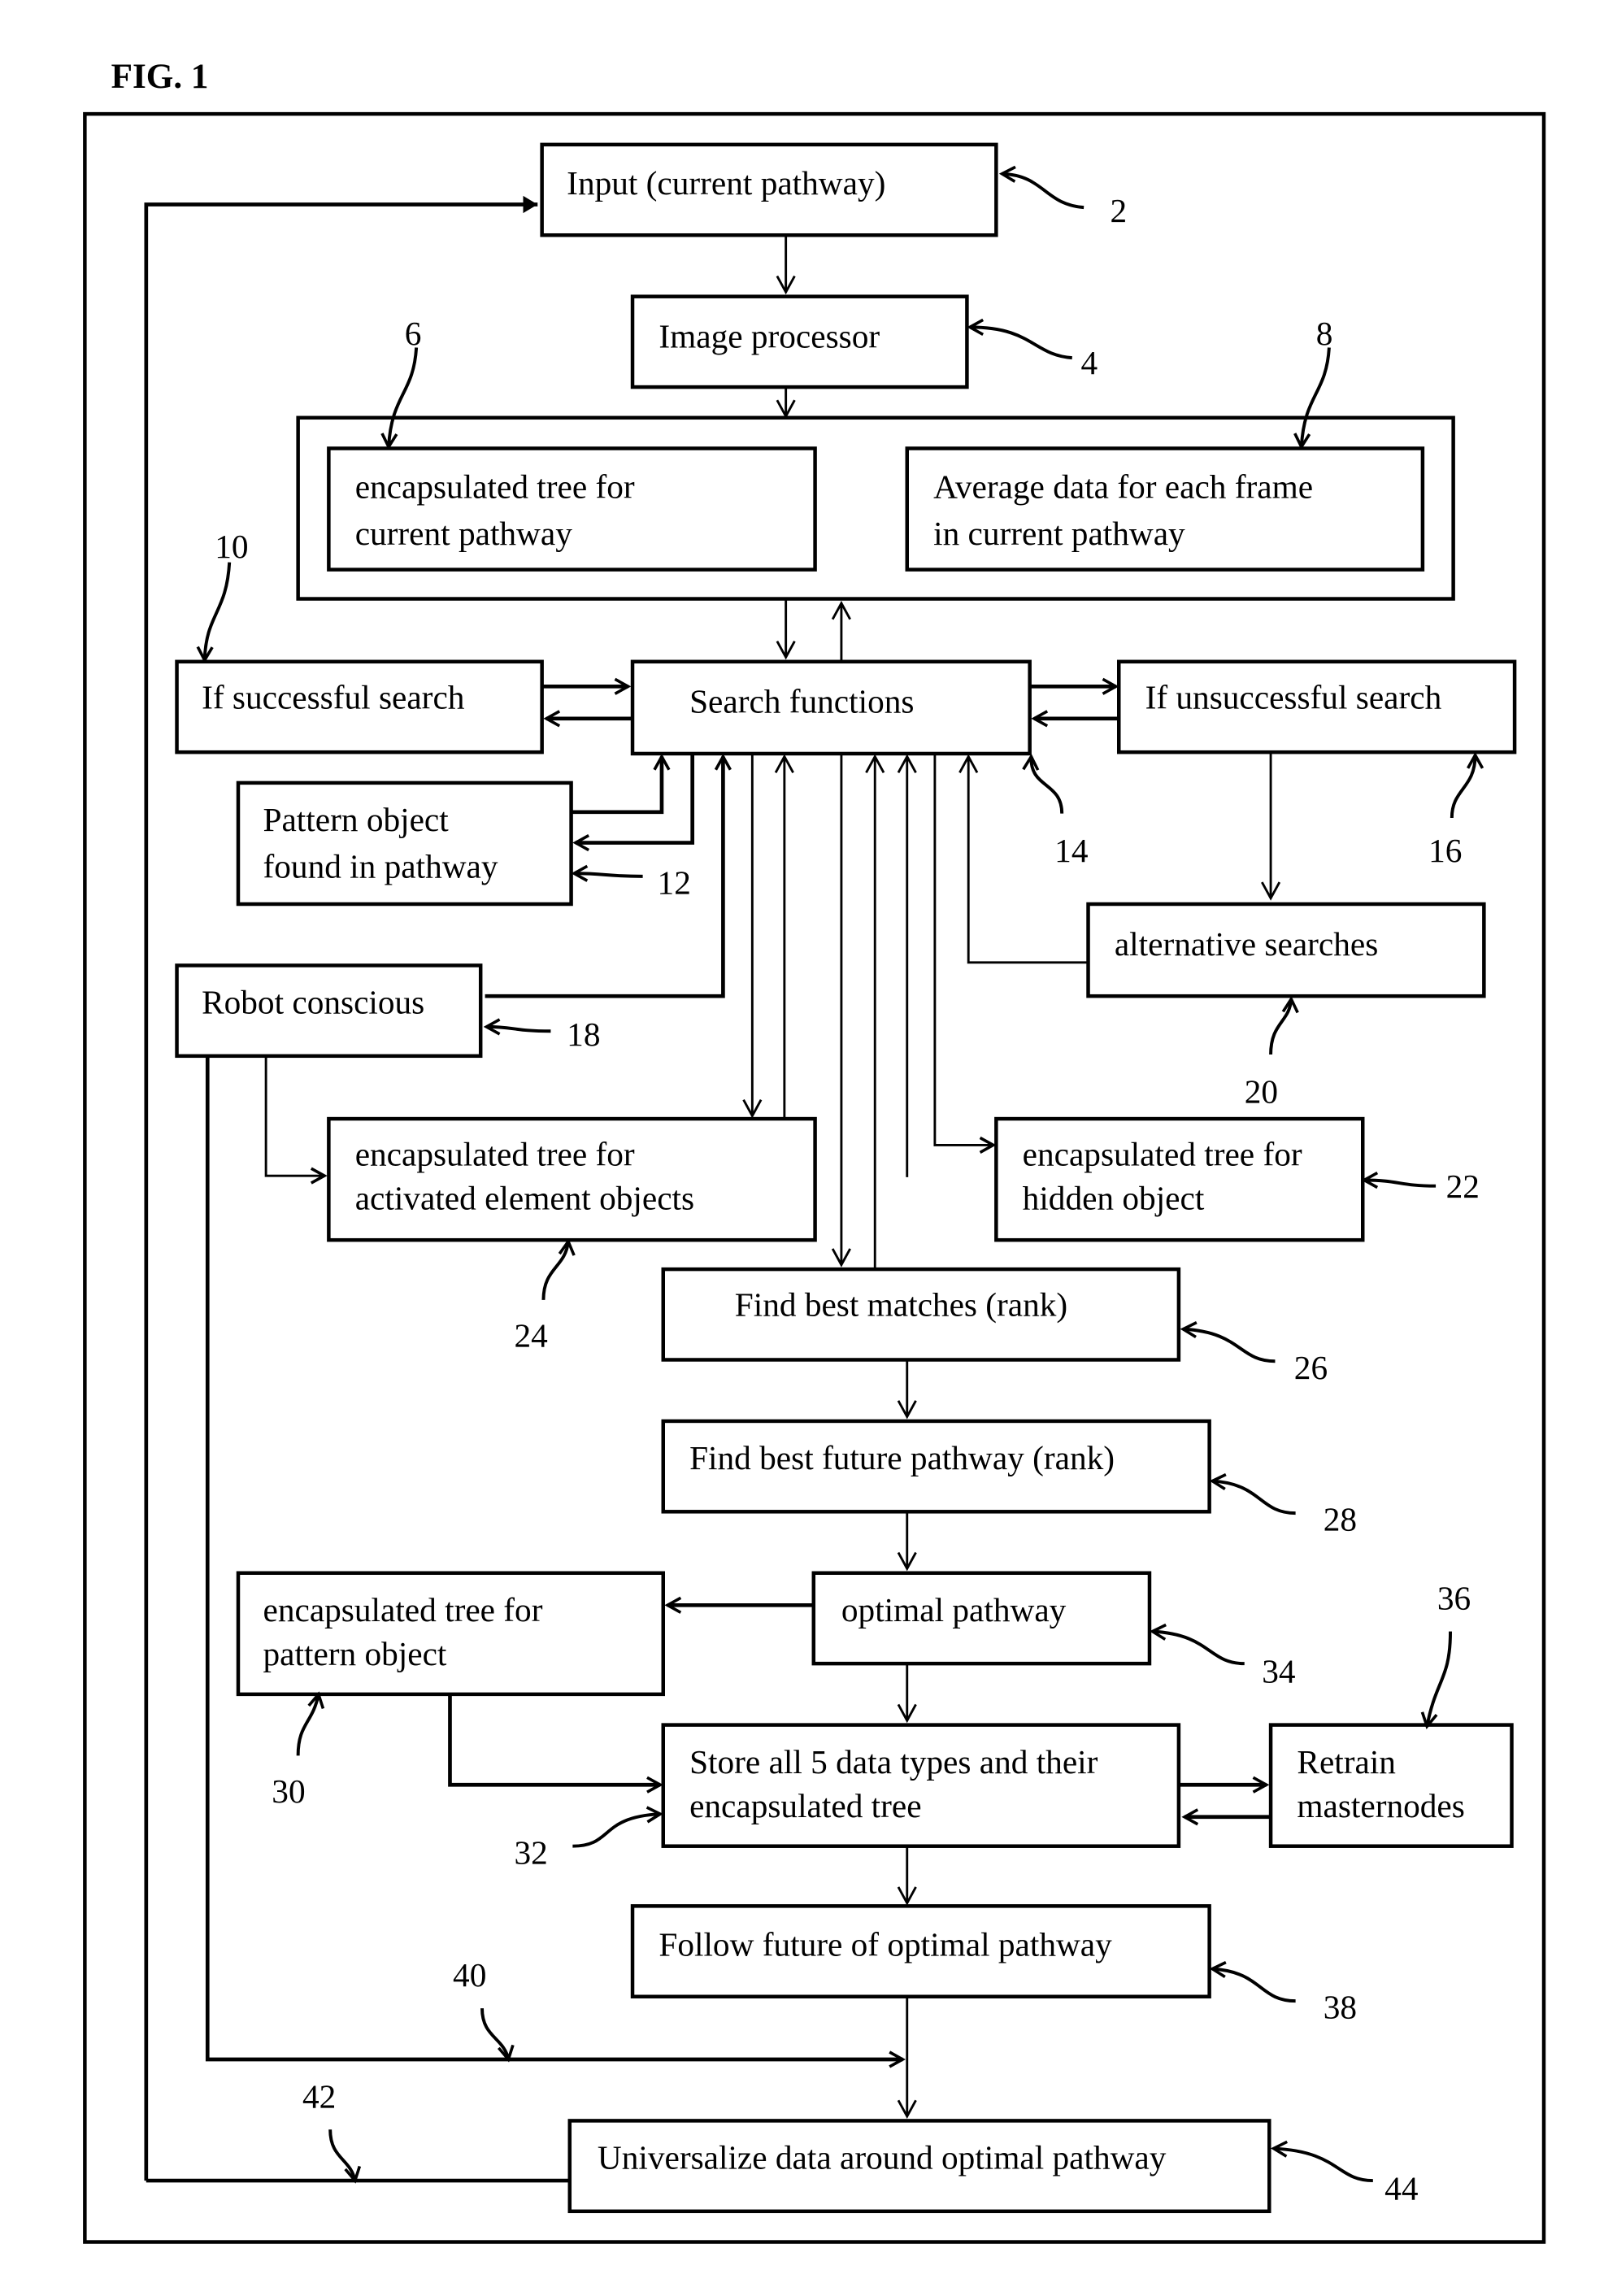 The height and width of the screenshot is (2296, 1617). What do you see at coordinates (160, 77) in the screenshot?
I see `figure-label: FIG. 1` at bounding box center [160, 77].